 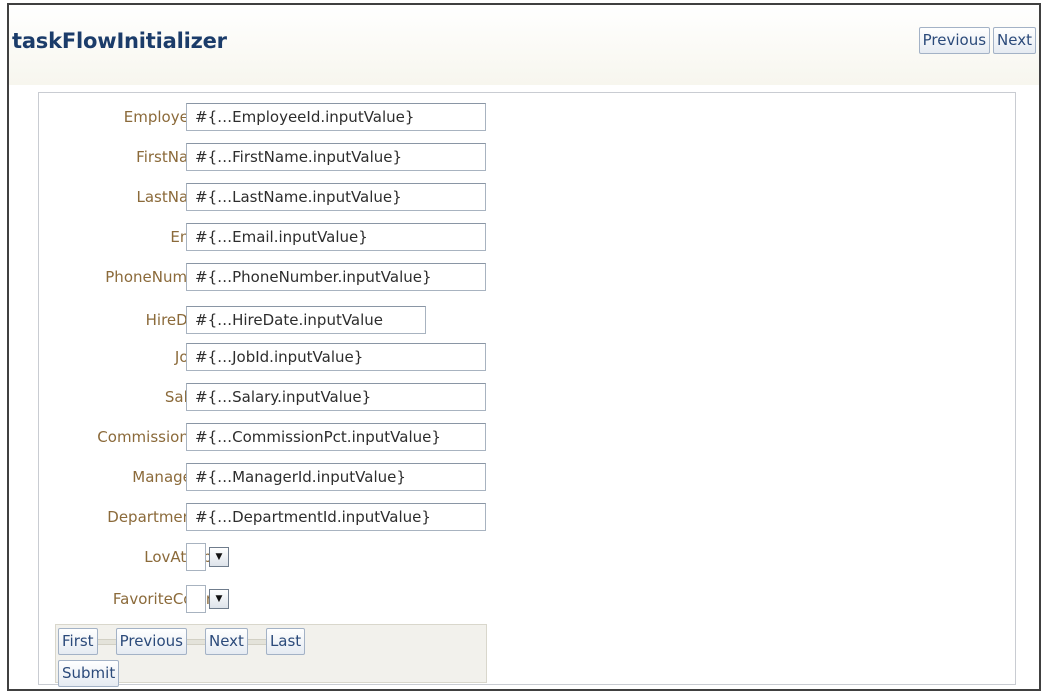 What do you see at coordinates (151, 641) in the screenshot?
I see `previous-record-button: Previous` at bounding box center [151, 641].